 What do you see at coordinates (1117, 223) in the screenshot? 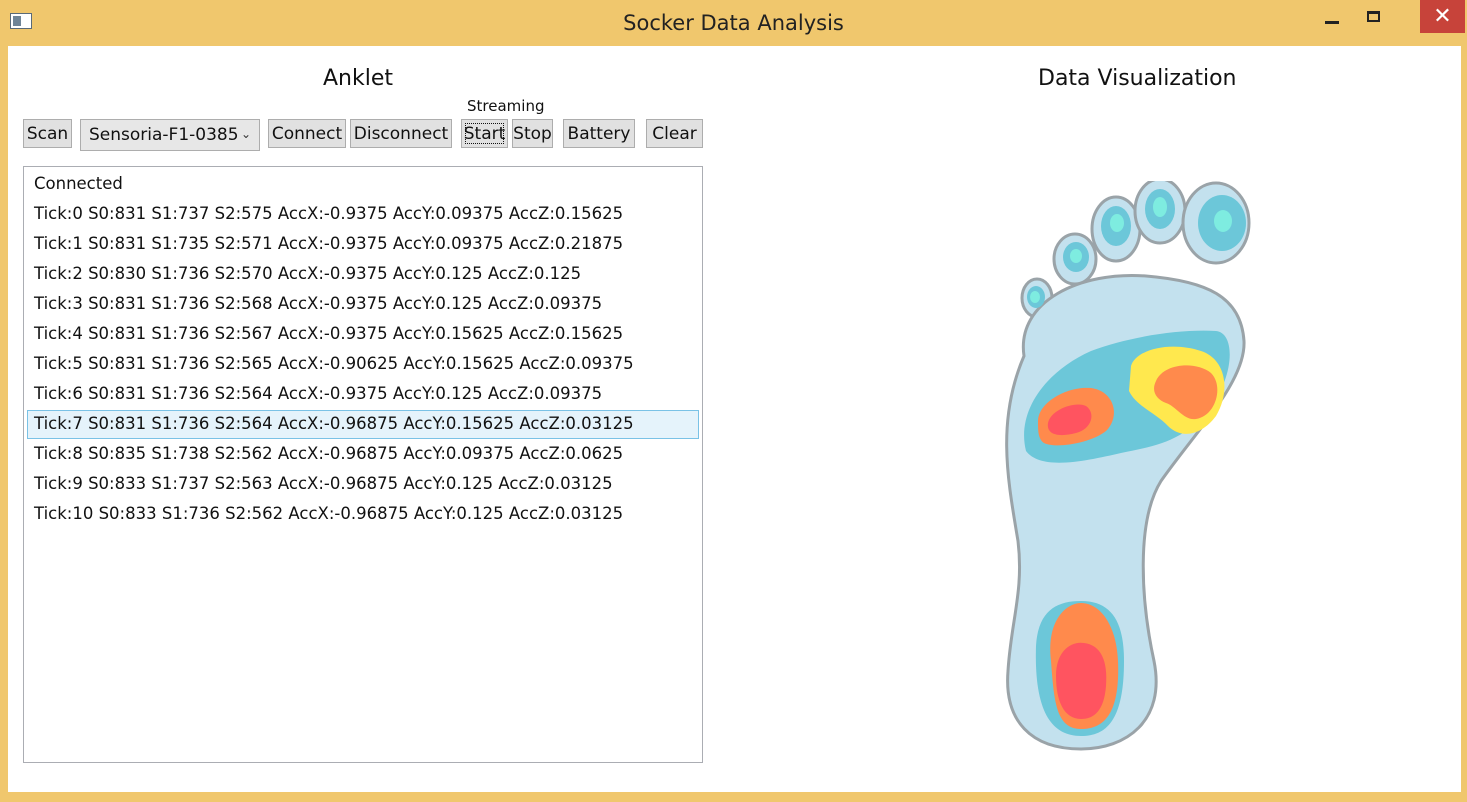
I see `toe-3-hotspot` at bounding box center [1117, 223].